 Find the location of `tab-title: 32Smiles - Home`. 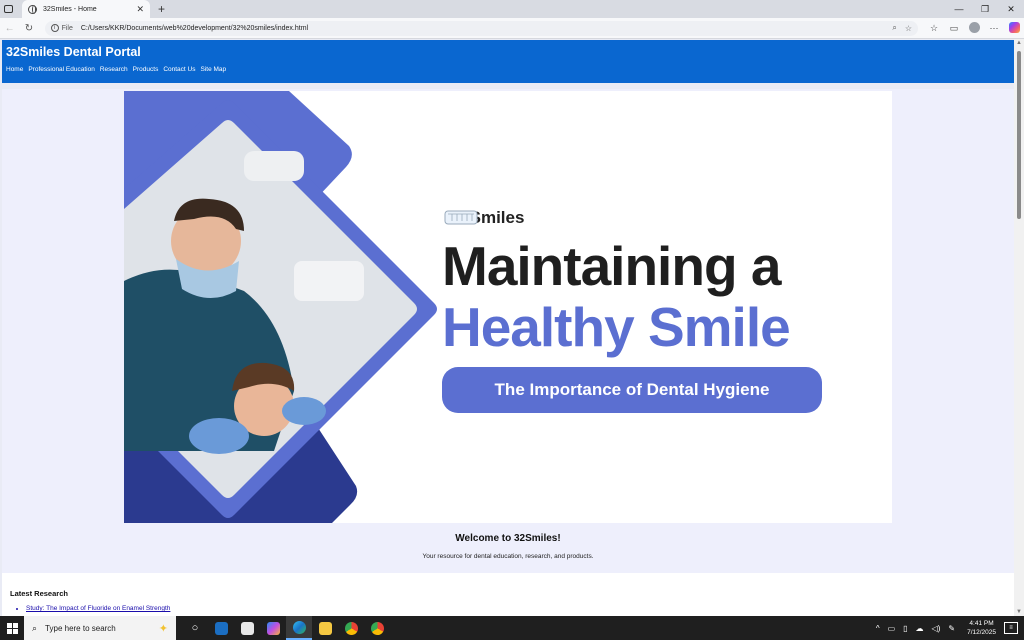

tab-title: 32Smiles - Home is located at coordinates (70, 9).